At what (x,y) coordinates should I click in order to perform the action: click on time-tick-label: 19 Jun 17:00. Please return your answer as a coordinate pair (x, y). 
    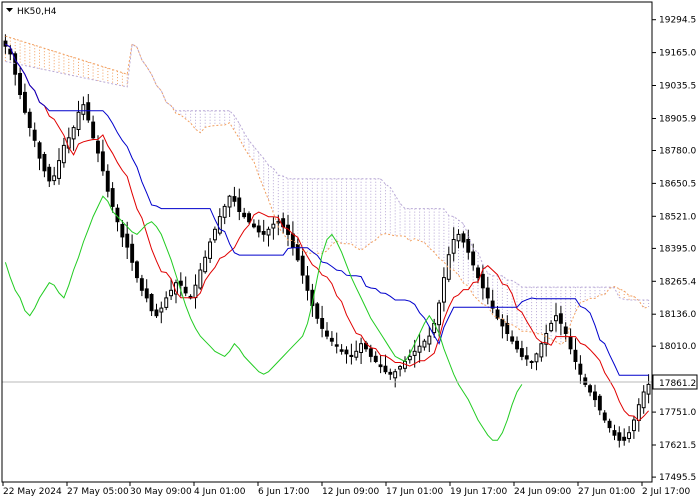
    Looking at the image, I should click on (478, 492).